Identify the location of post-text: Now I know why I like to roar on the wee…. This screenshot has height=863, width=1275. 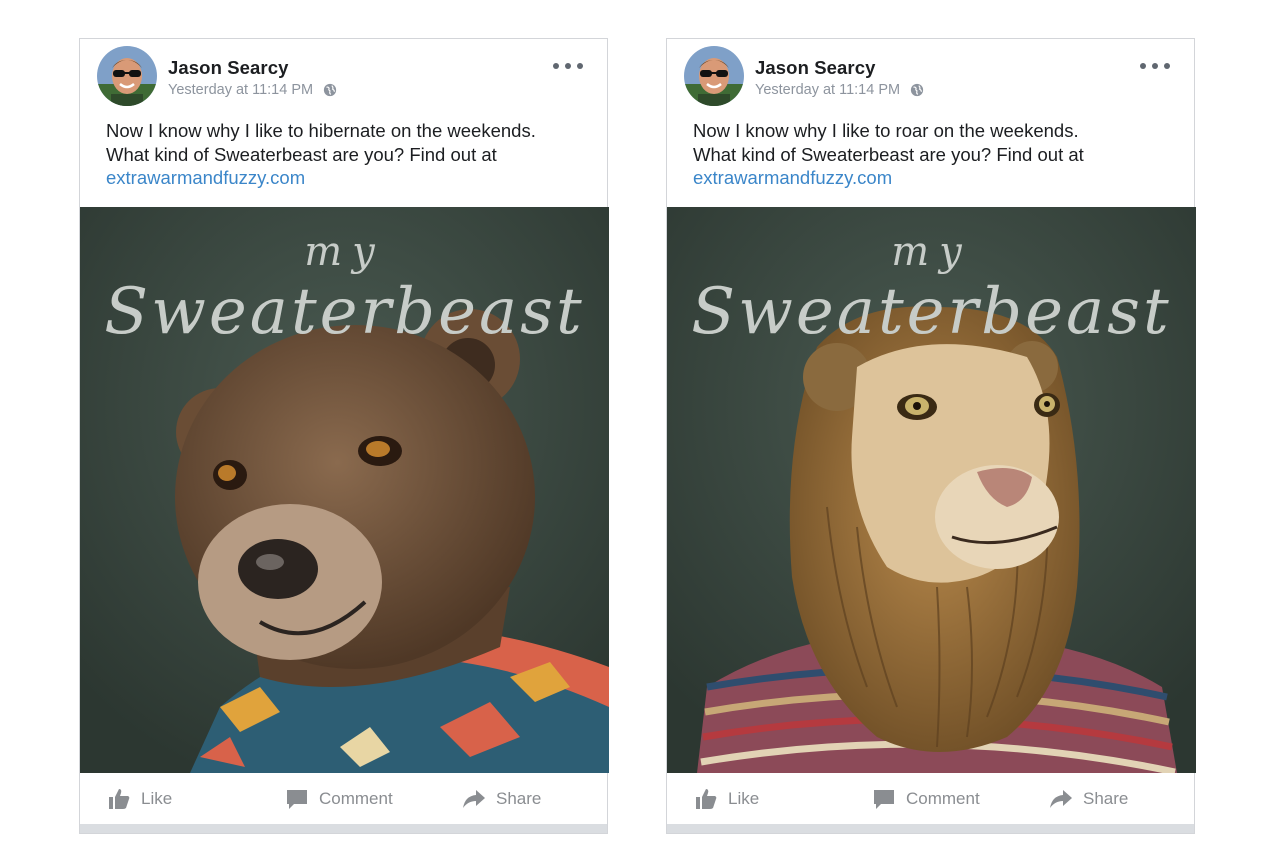
(940, 154).